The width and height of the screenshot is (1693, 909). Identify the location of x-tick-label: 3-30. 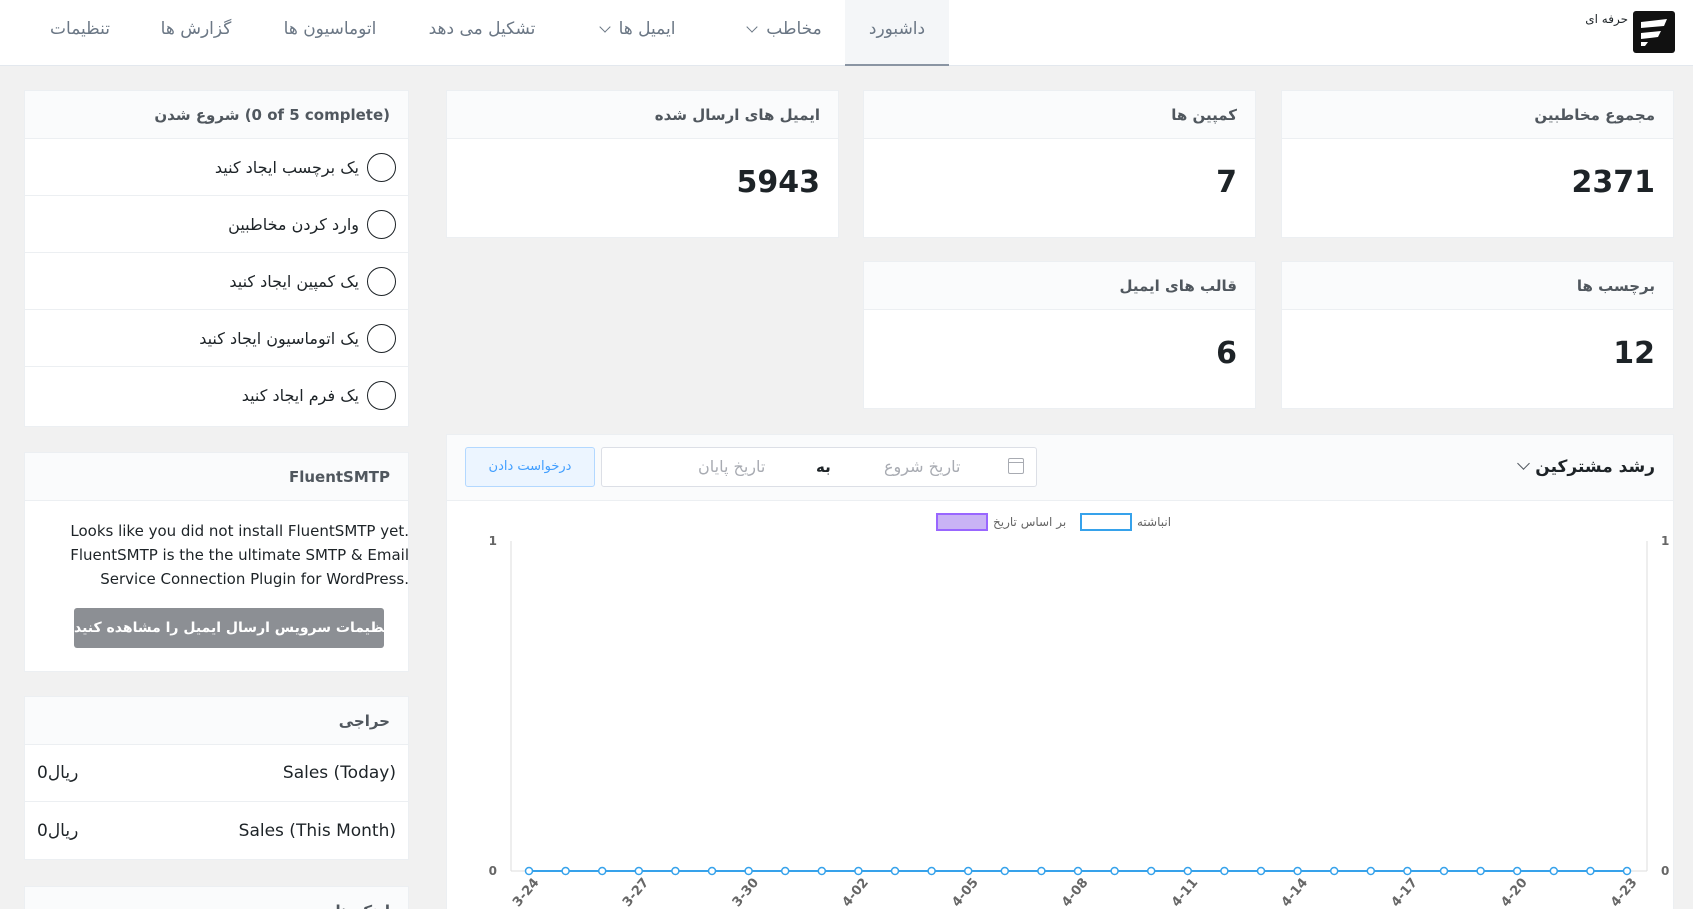
(746, 892).